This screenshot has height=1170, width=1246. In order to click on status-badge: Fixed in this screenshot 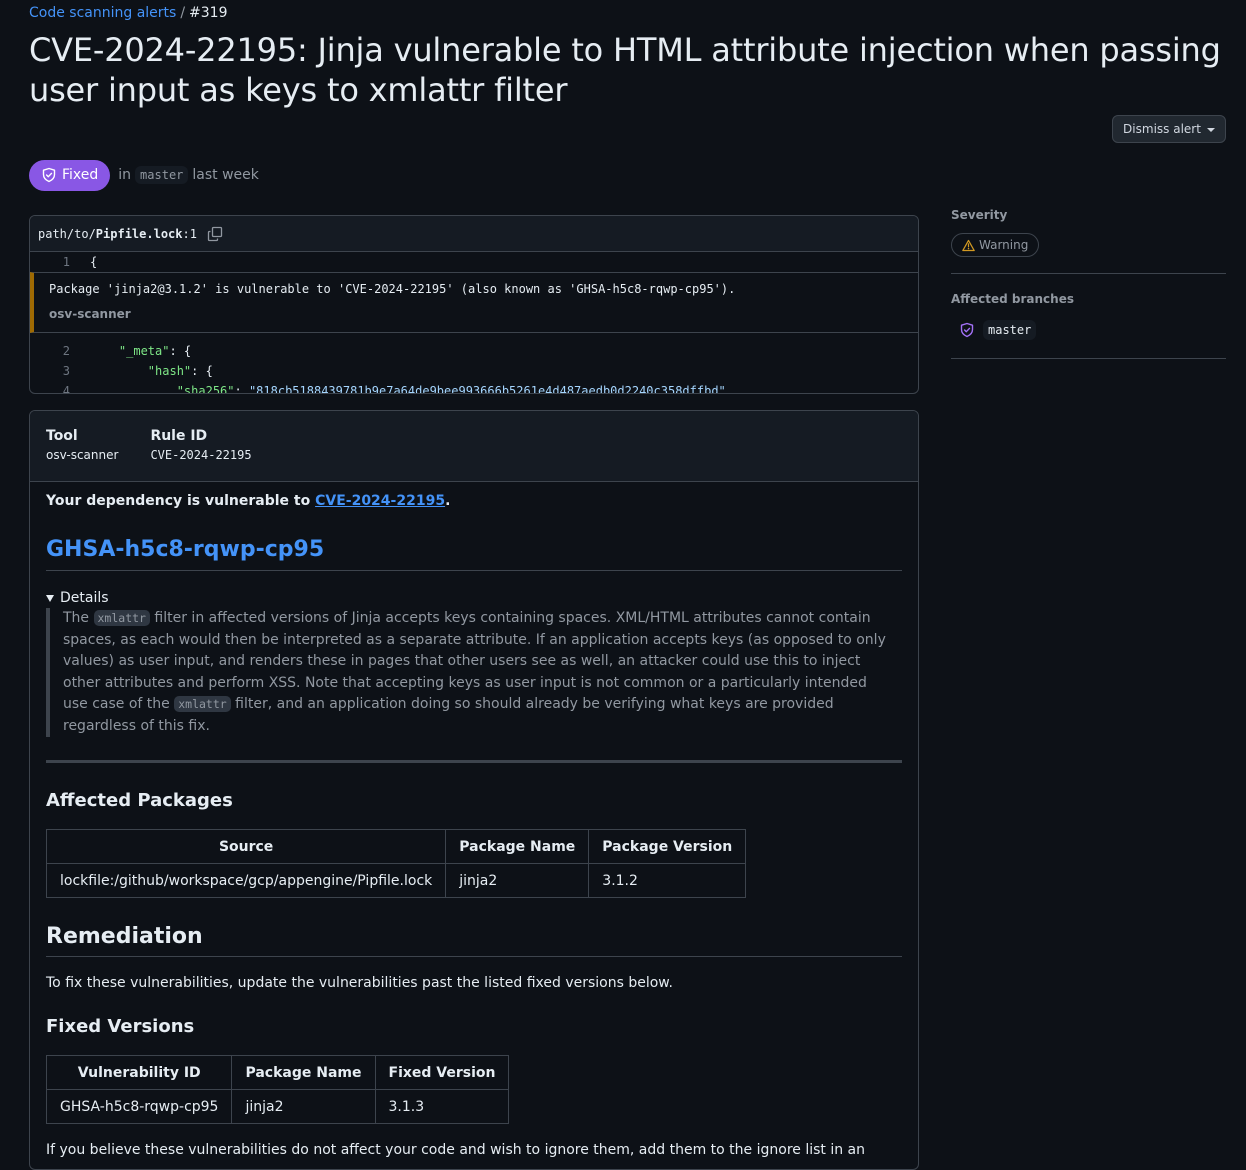, I will do `click(70, 175)`.